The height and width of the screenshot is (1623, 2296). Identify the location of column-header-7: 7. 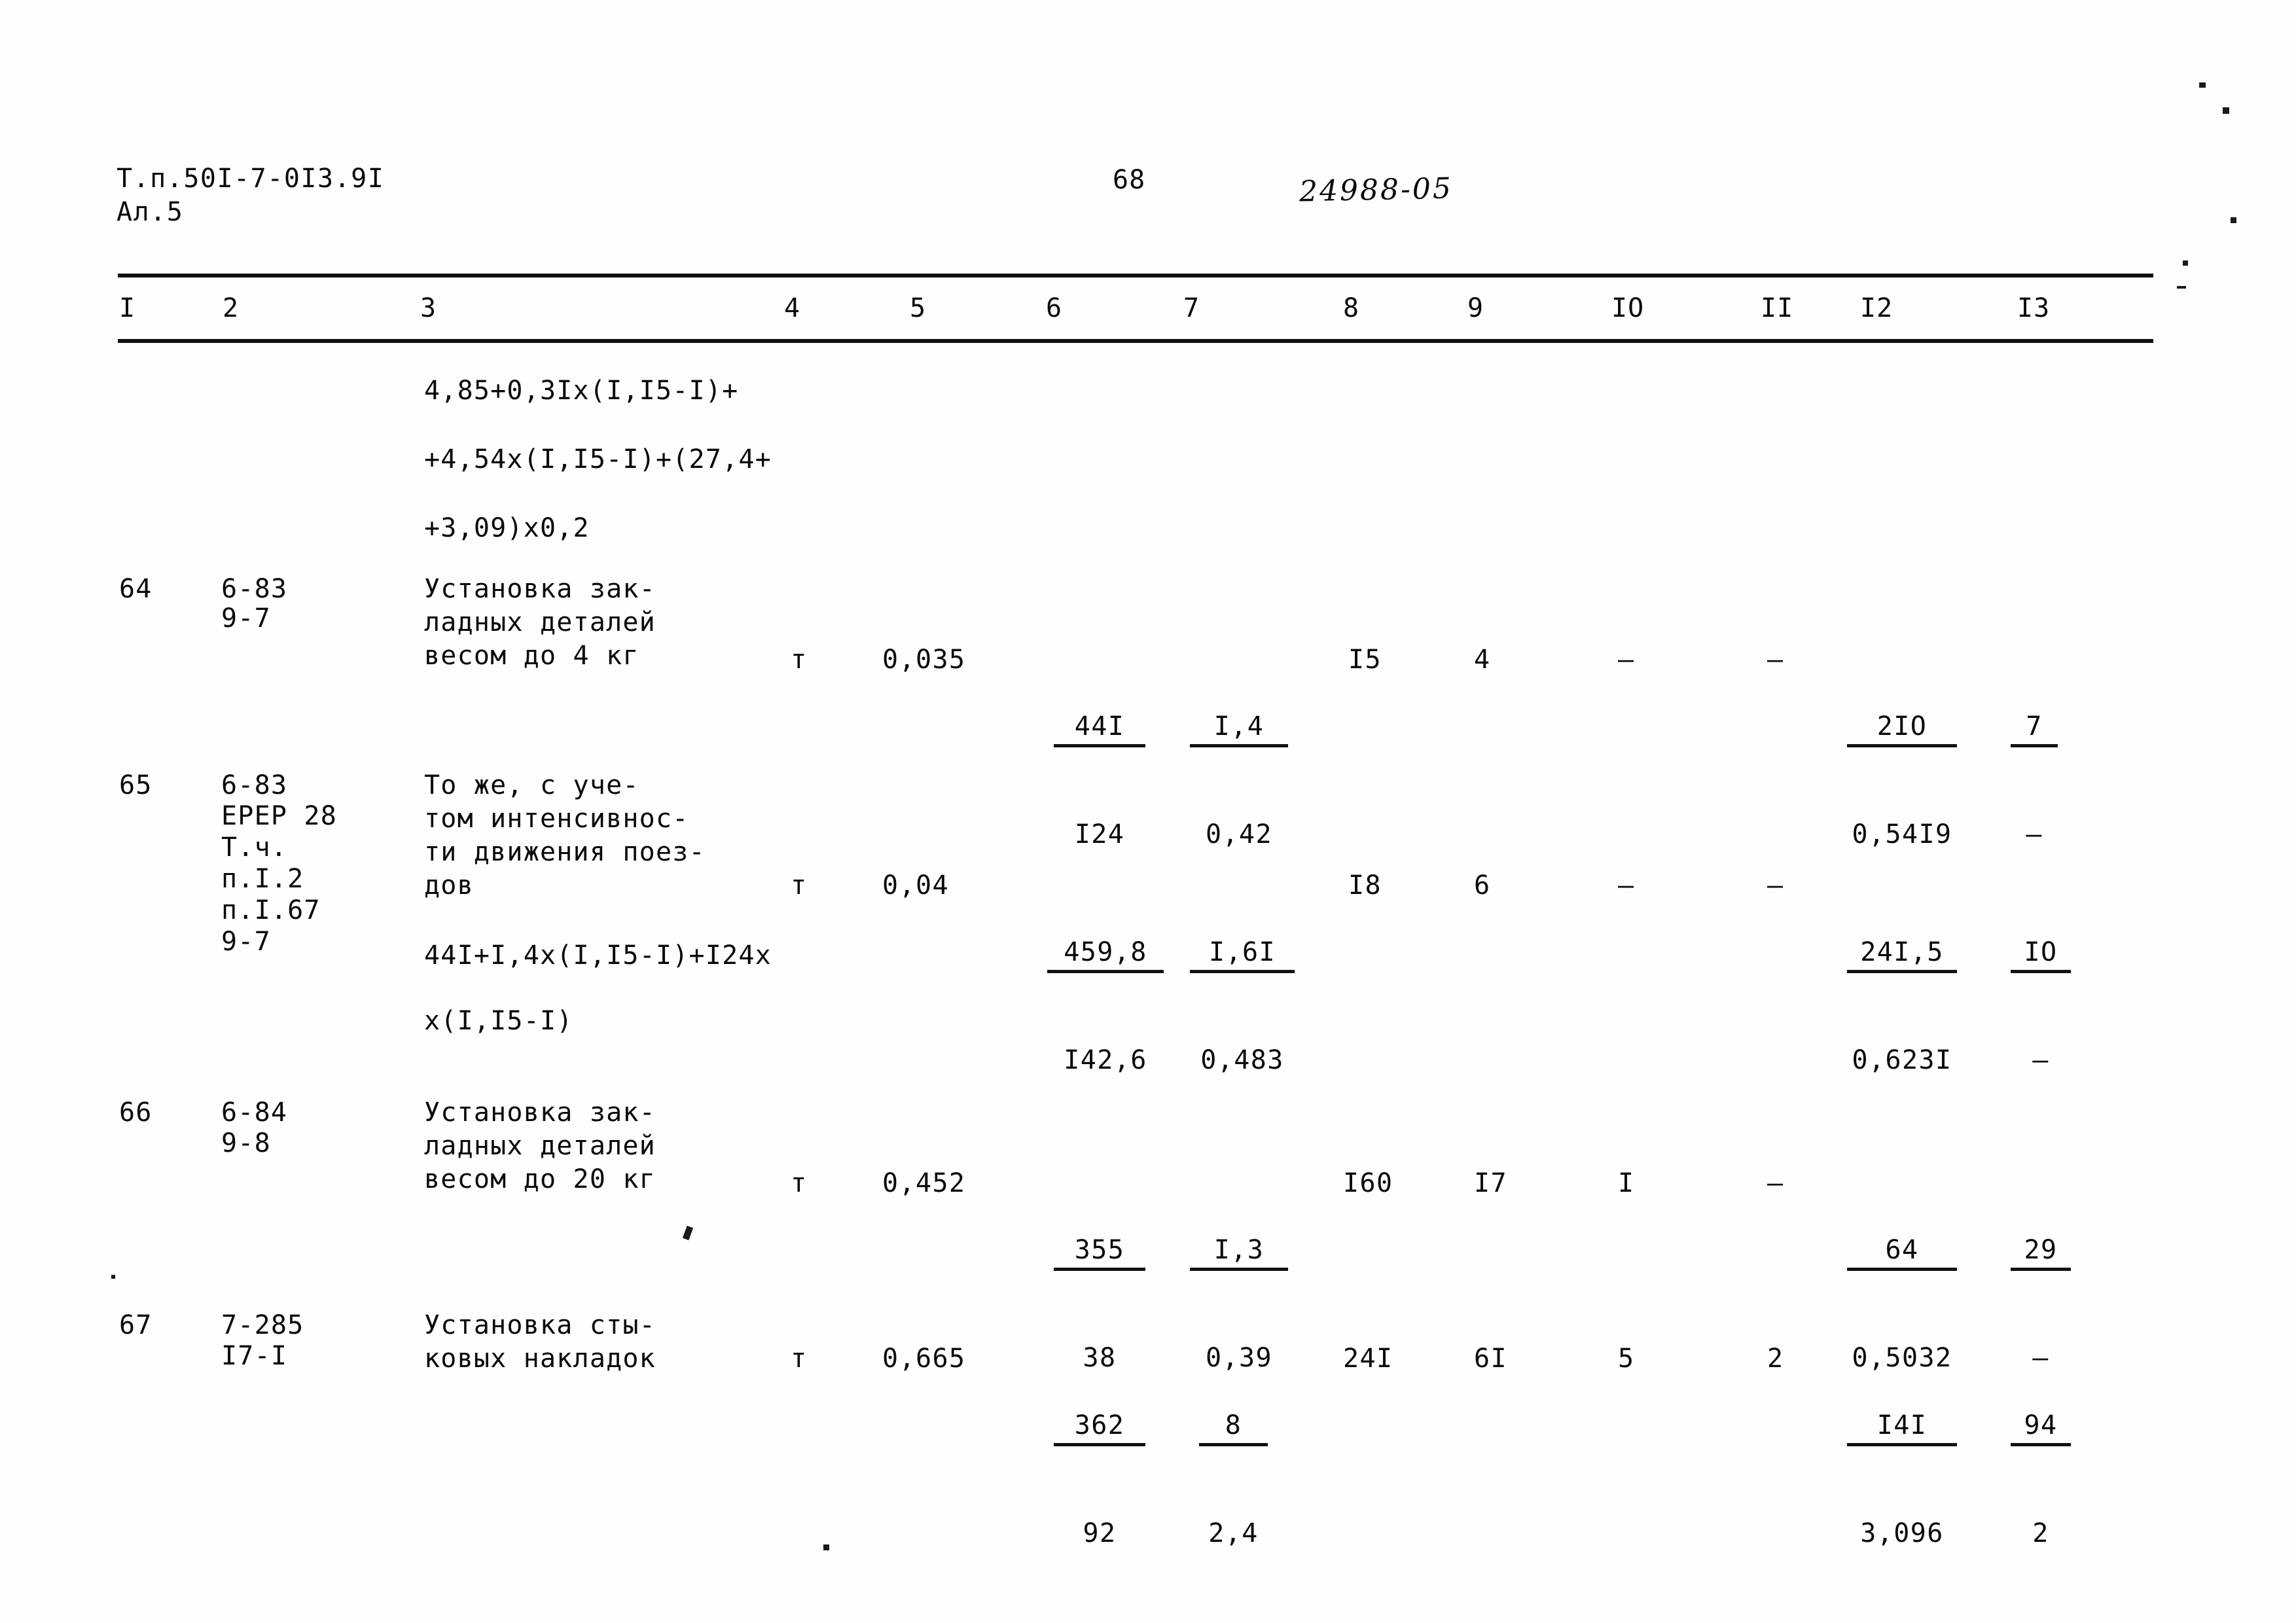
(1191, 308).